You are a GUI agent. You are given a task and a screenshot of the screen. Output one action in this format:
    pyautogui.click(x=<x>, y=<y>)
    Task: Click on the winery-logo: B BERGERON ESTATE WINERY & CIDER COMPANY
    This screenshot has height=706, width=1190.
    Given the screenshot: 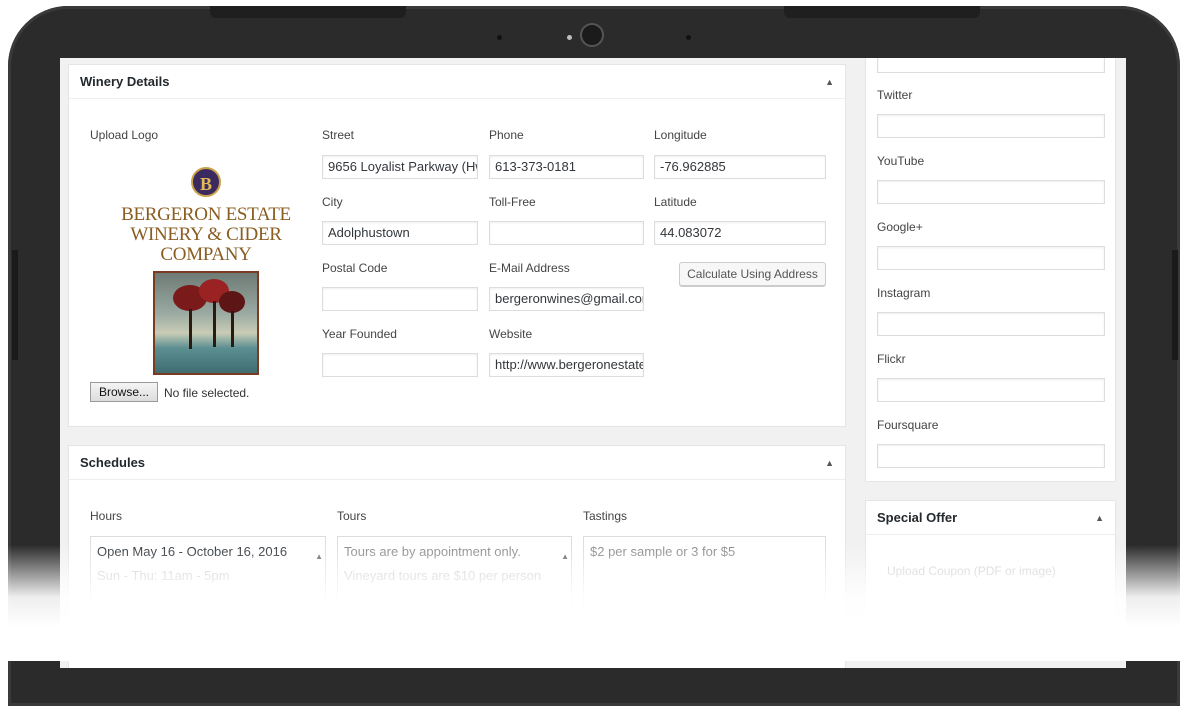 What is the action you would take?
    pyautogui.click(x=206, y=271)
    